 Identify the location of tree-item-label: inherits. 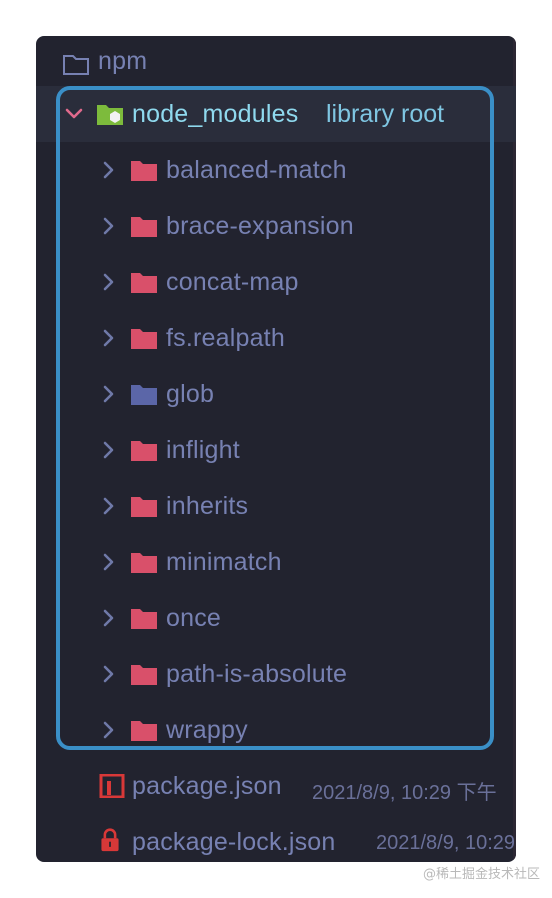
(207, 506).